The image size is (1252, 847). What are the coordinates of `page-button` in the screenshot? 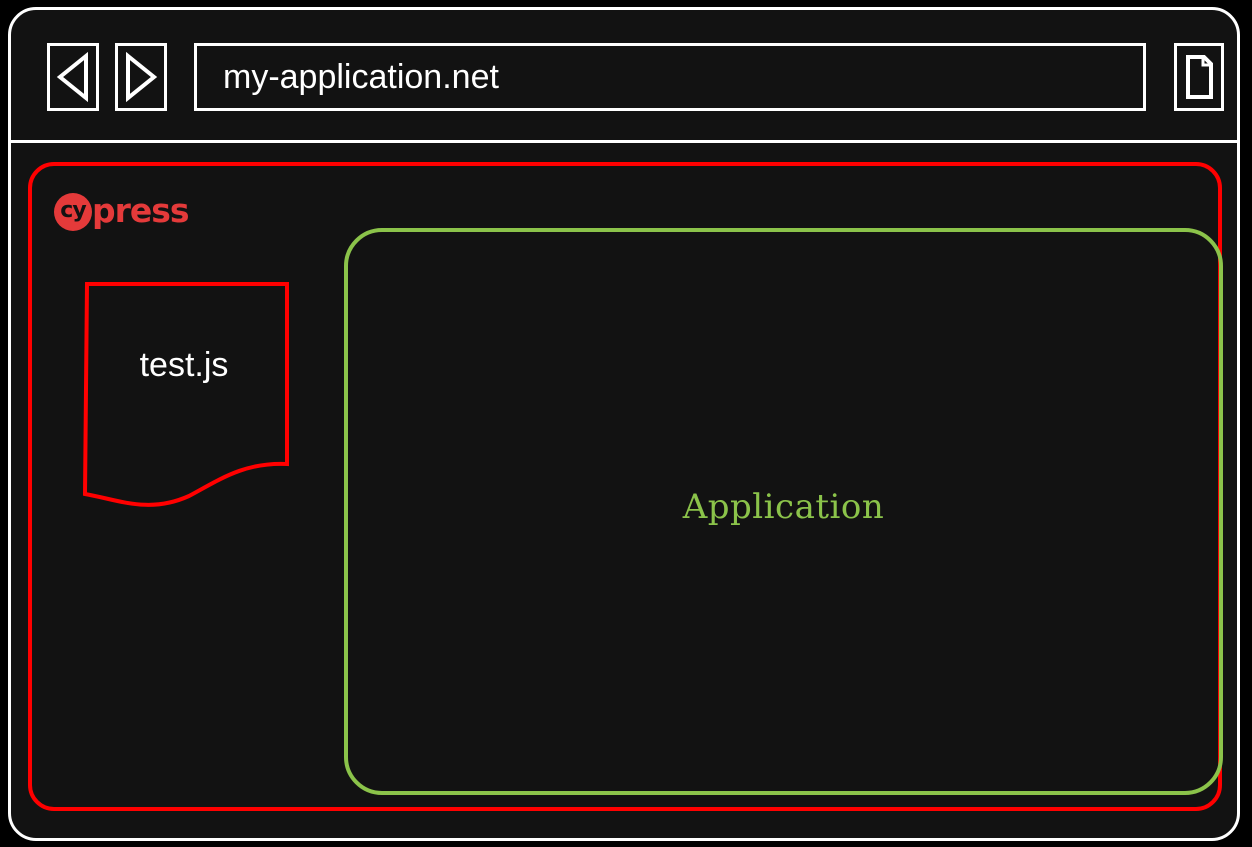 It's located at (1199, 77).